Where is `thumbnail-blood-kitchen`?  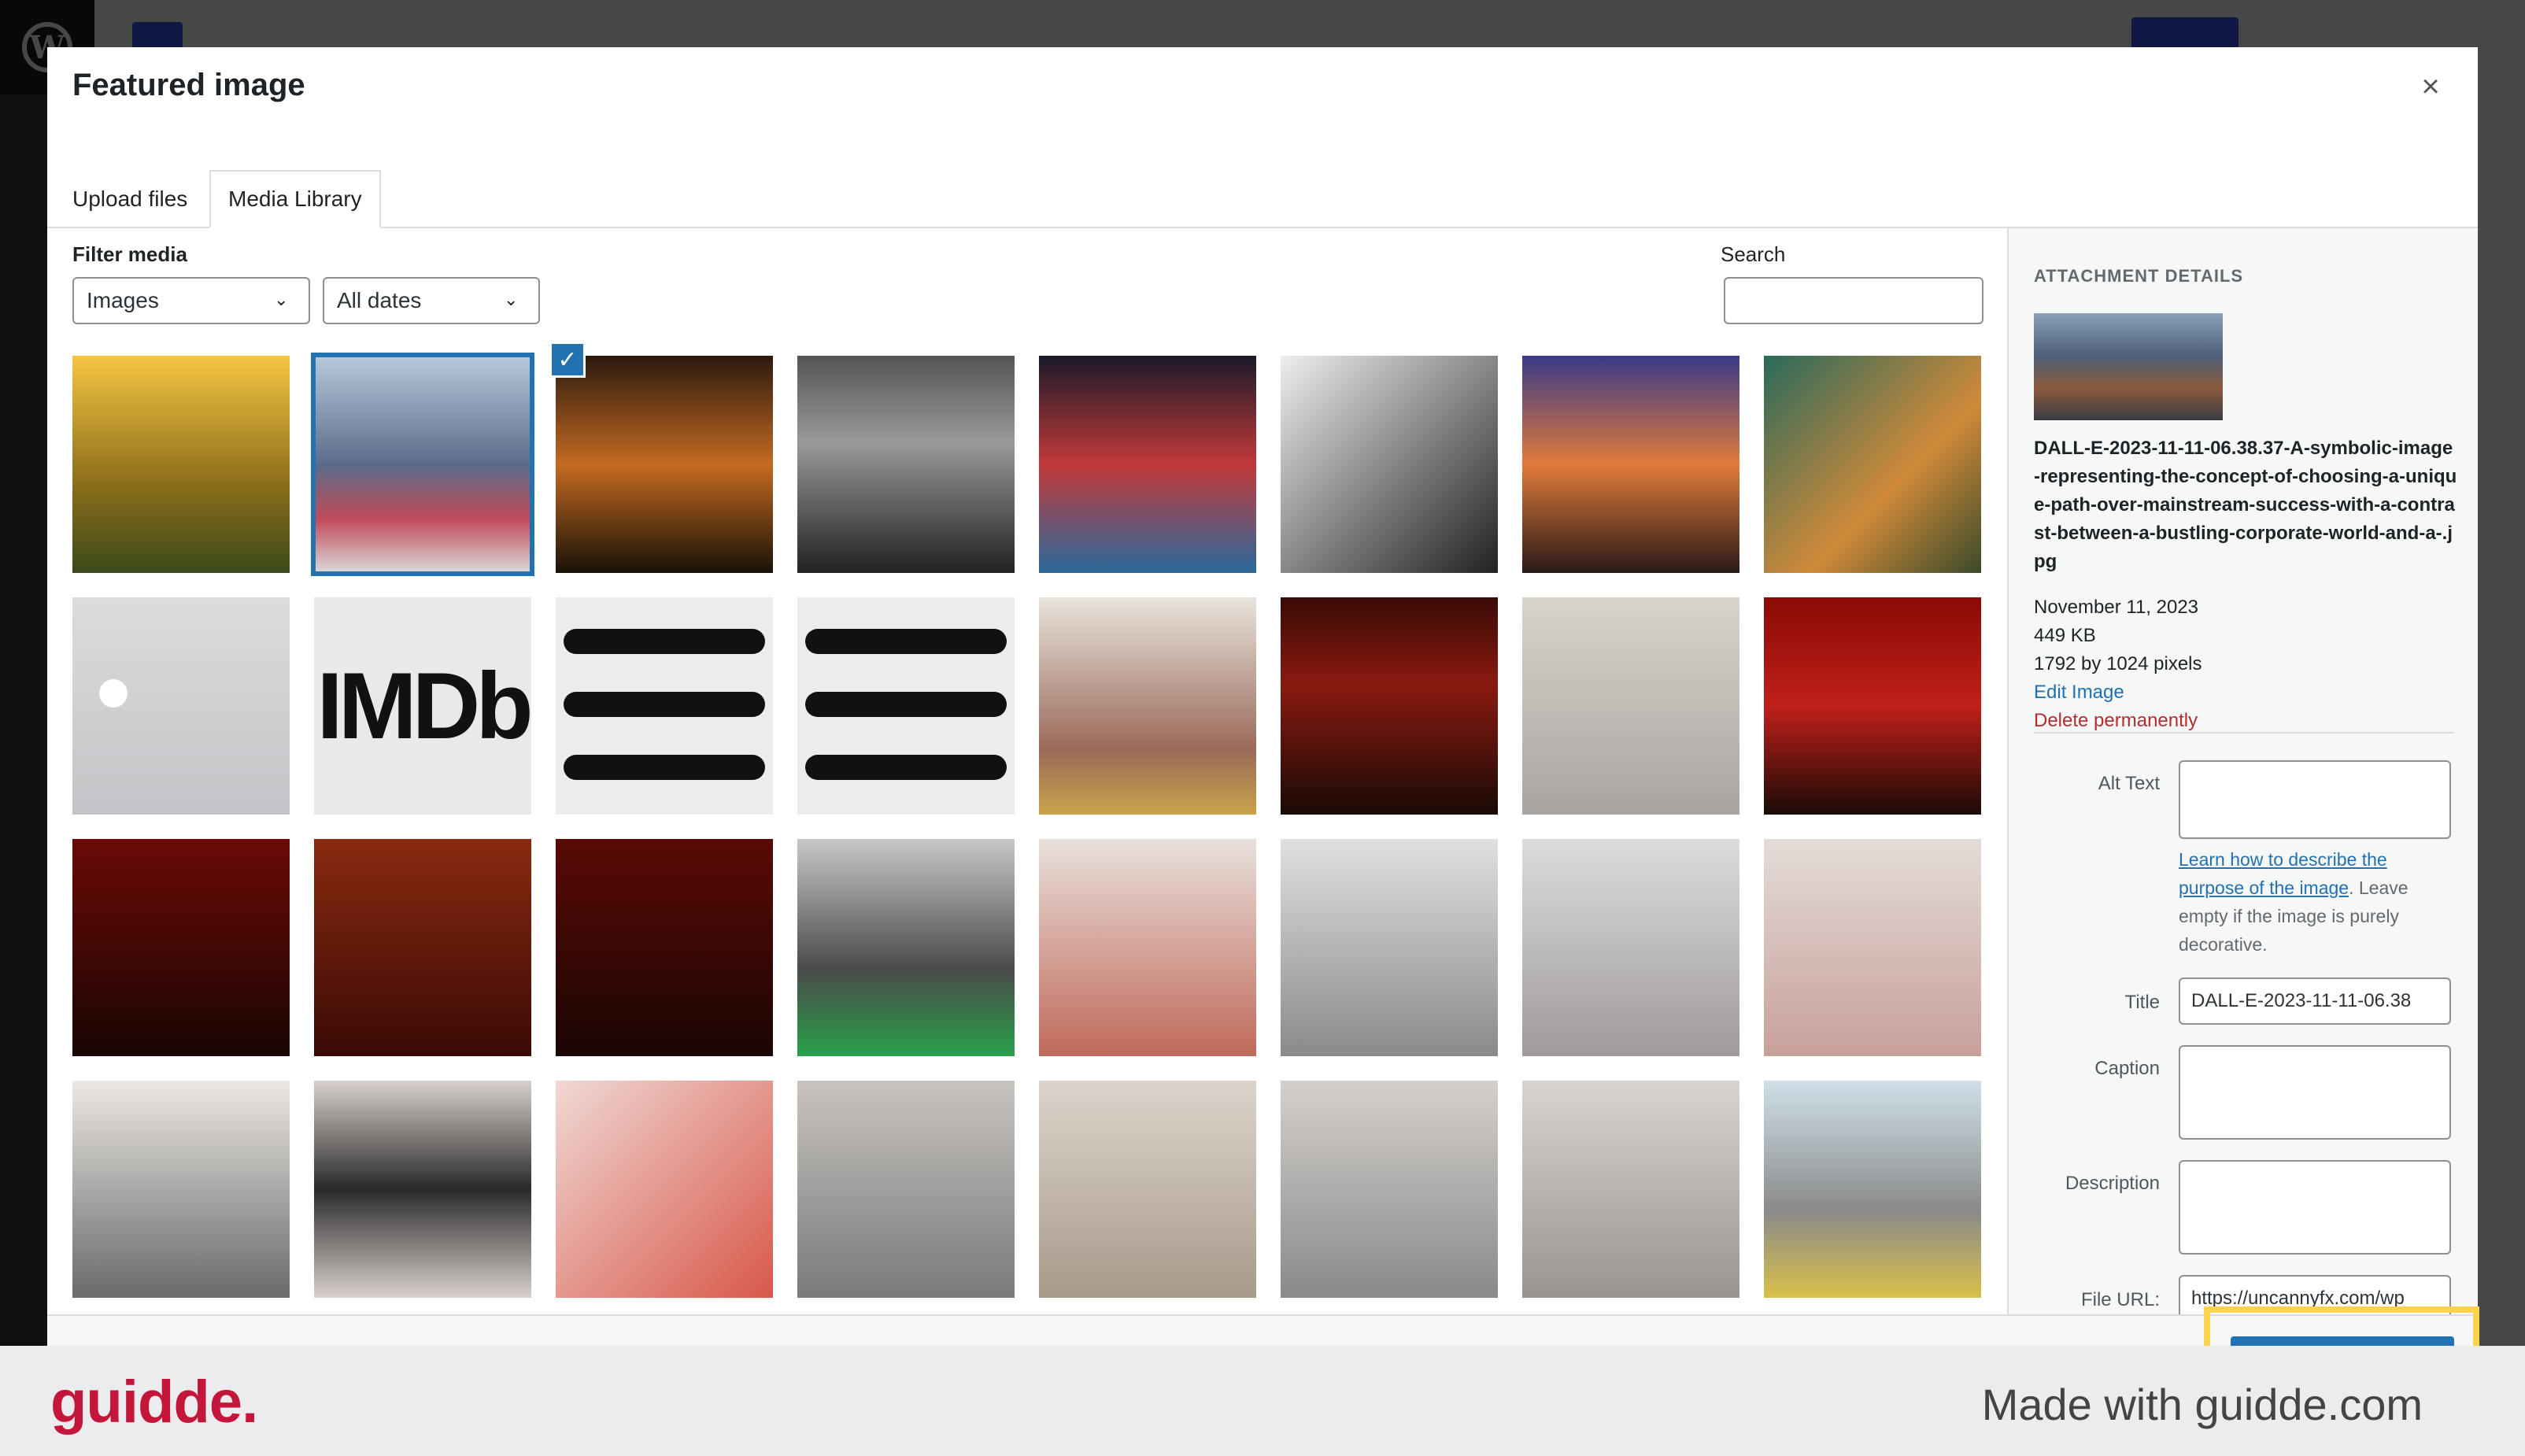 thumbnail-blood-kitchen is located at coordinates (1147, 706).